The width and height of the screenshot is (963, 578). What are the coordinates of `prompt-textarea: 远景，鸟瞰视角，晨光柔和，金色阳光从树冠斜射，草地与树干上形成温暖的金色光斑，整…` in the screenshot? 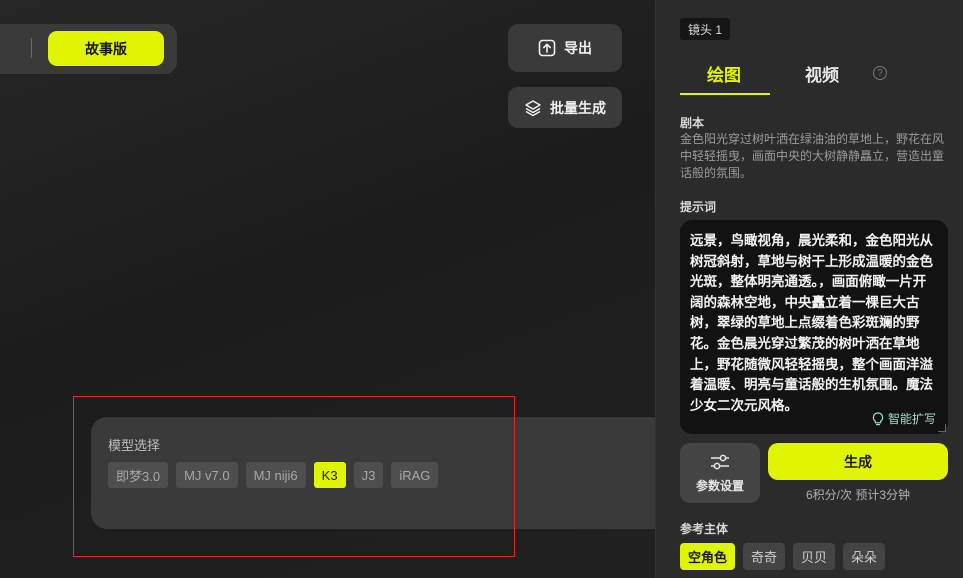 It's located at (814, 327).